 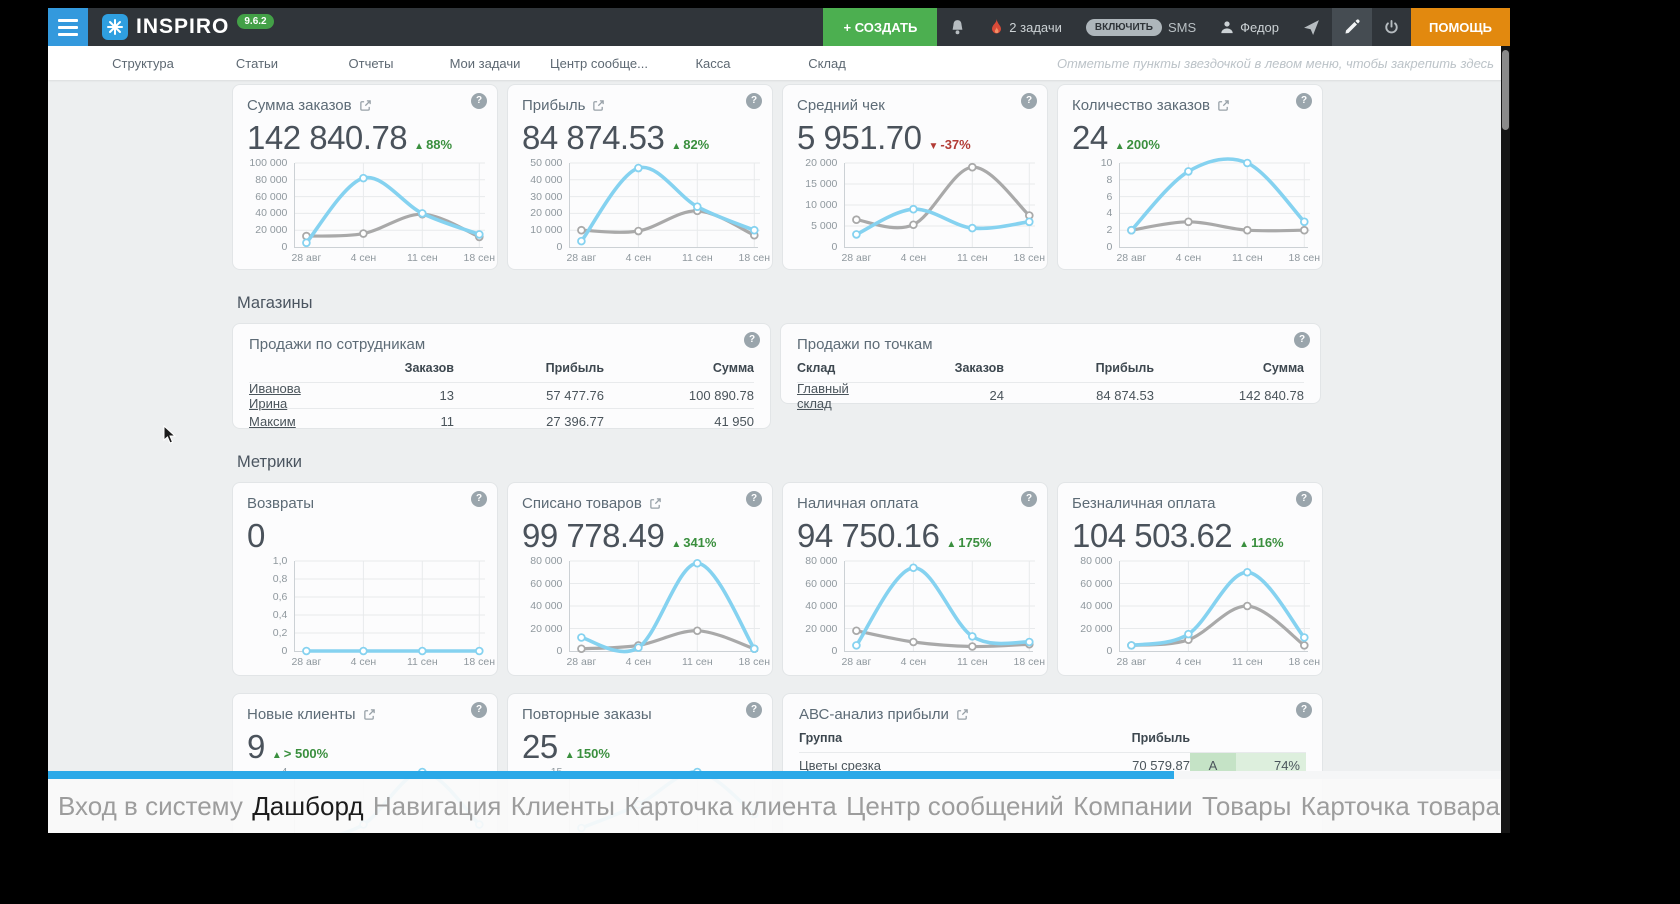 I want to click on send-action, so click(x=1311, y=27).